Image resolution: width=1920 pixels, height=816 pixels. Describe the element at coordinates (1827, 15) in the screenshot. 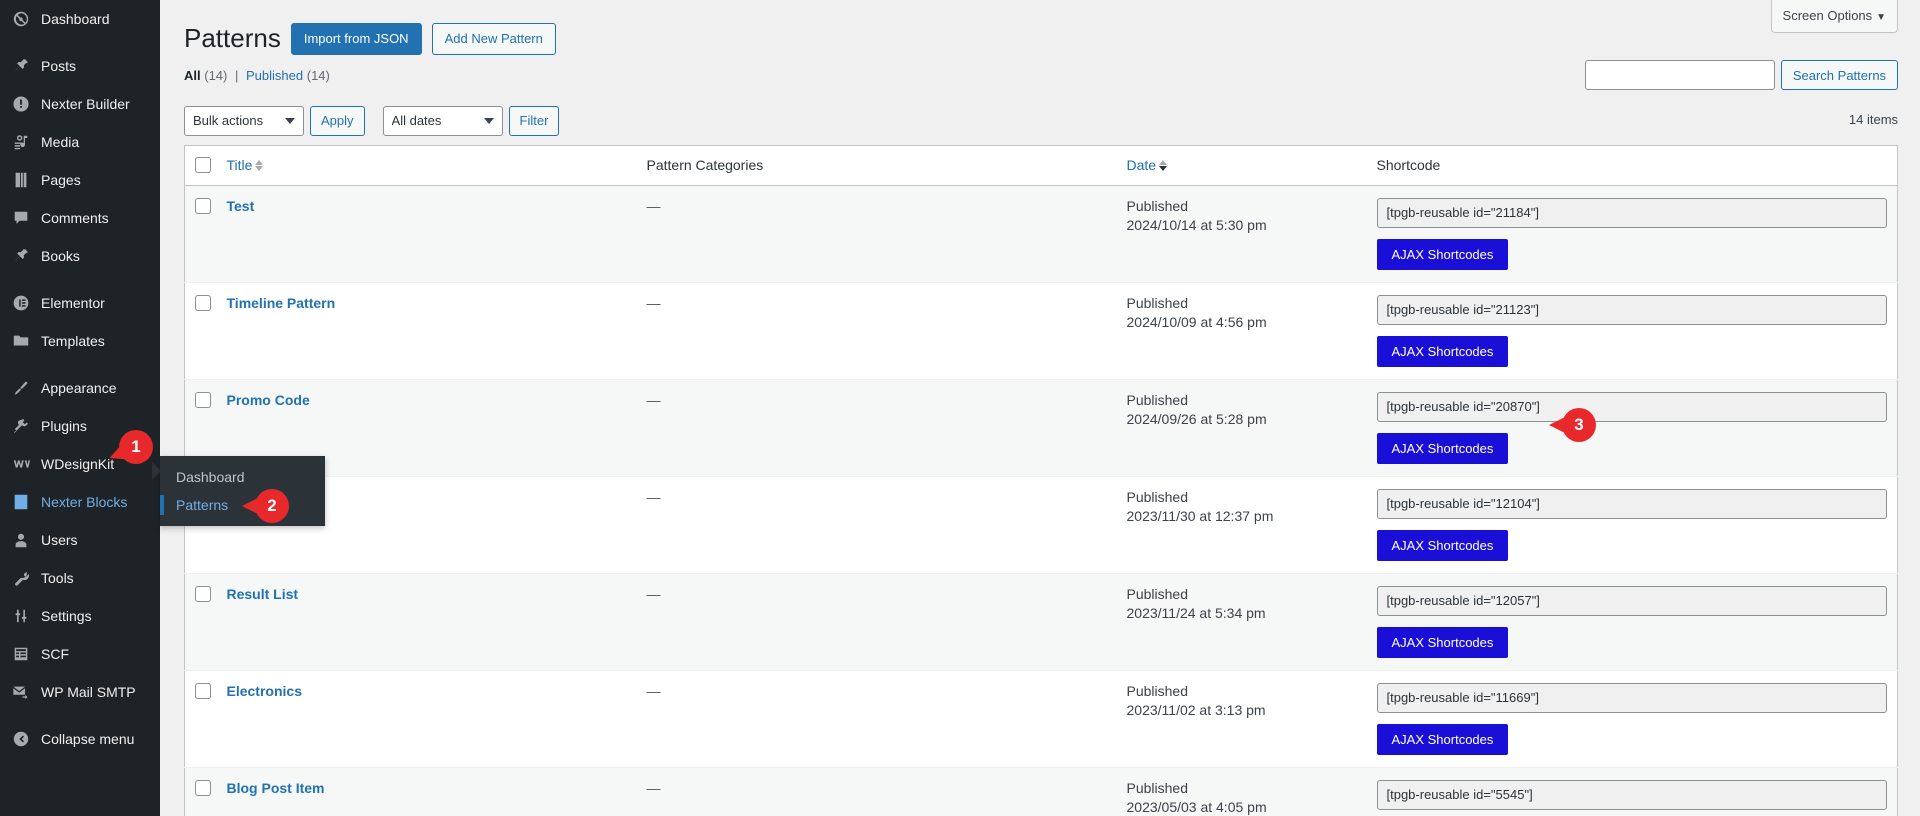

I see `screen-options-label: Screen Options` at that location.